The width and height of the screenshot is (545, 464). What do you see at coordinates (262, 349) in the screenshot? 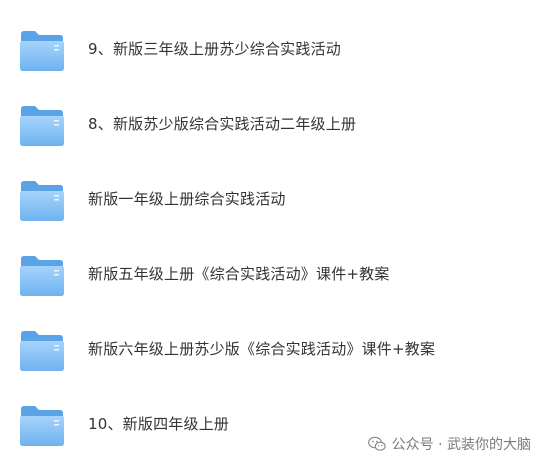
I see `folder-name: 新版六年级上册苏少版《综合实践活动》课件+教案` at bounding box center [262, 349].